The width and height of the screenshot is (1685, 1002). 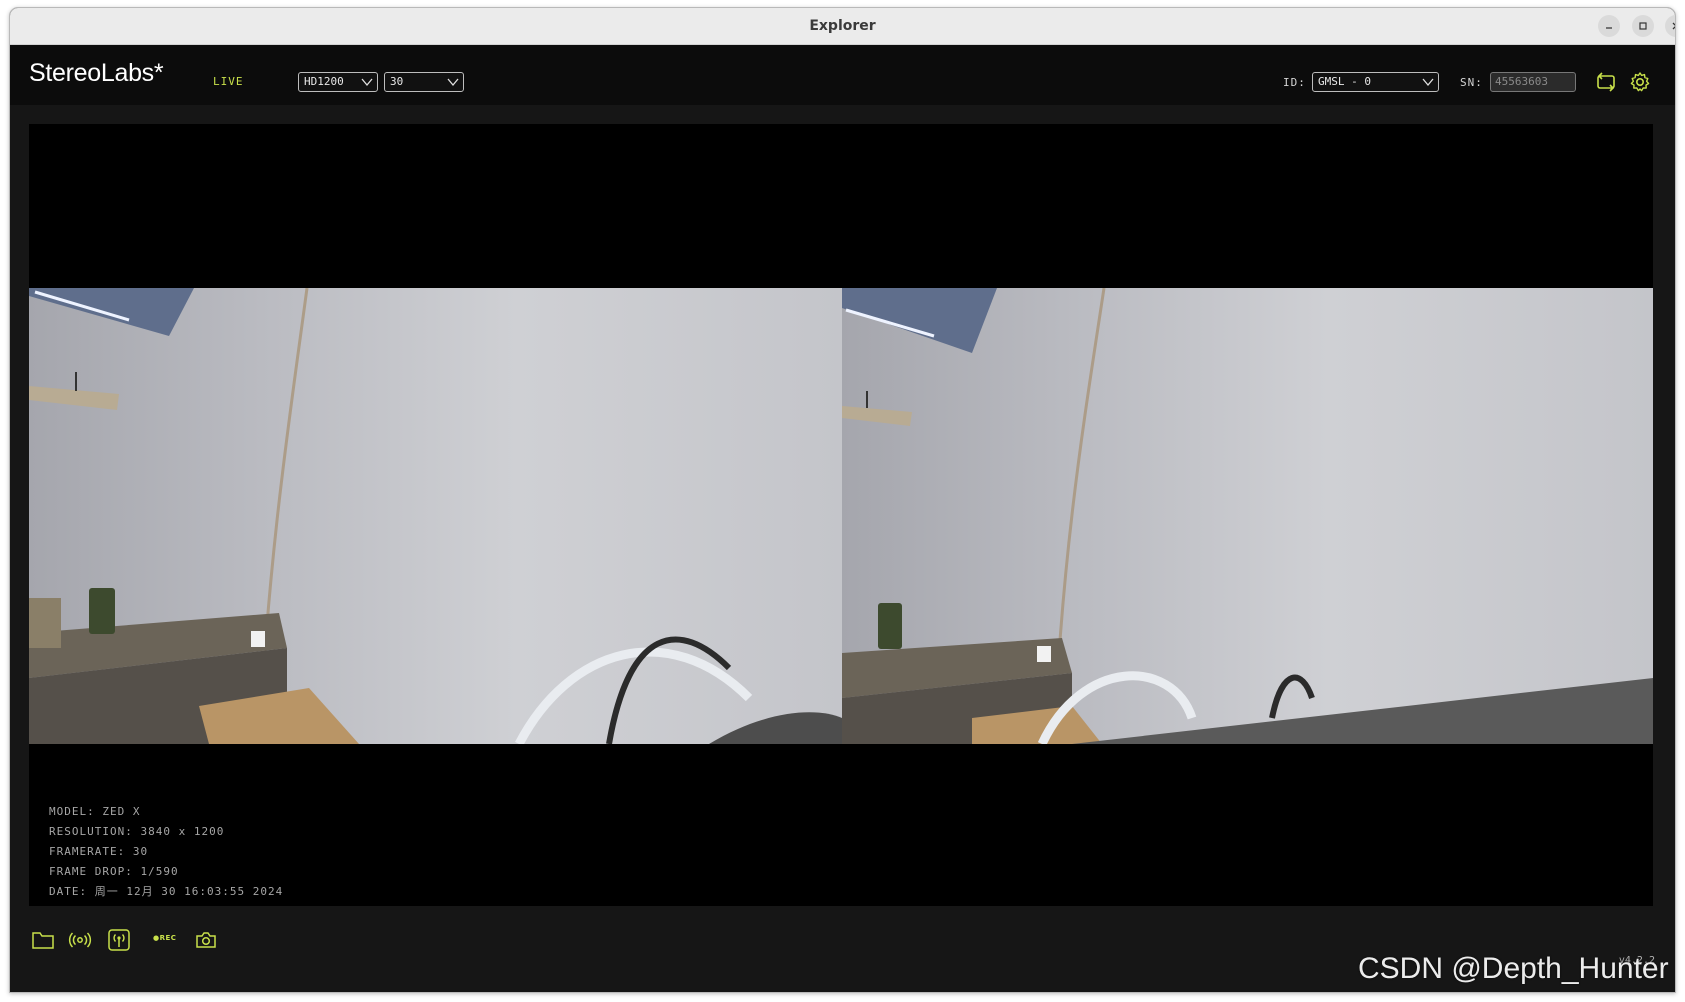 I want to click on refresh-icon, so click(x=1606, y=82).